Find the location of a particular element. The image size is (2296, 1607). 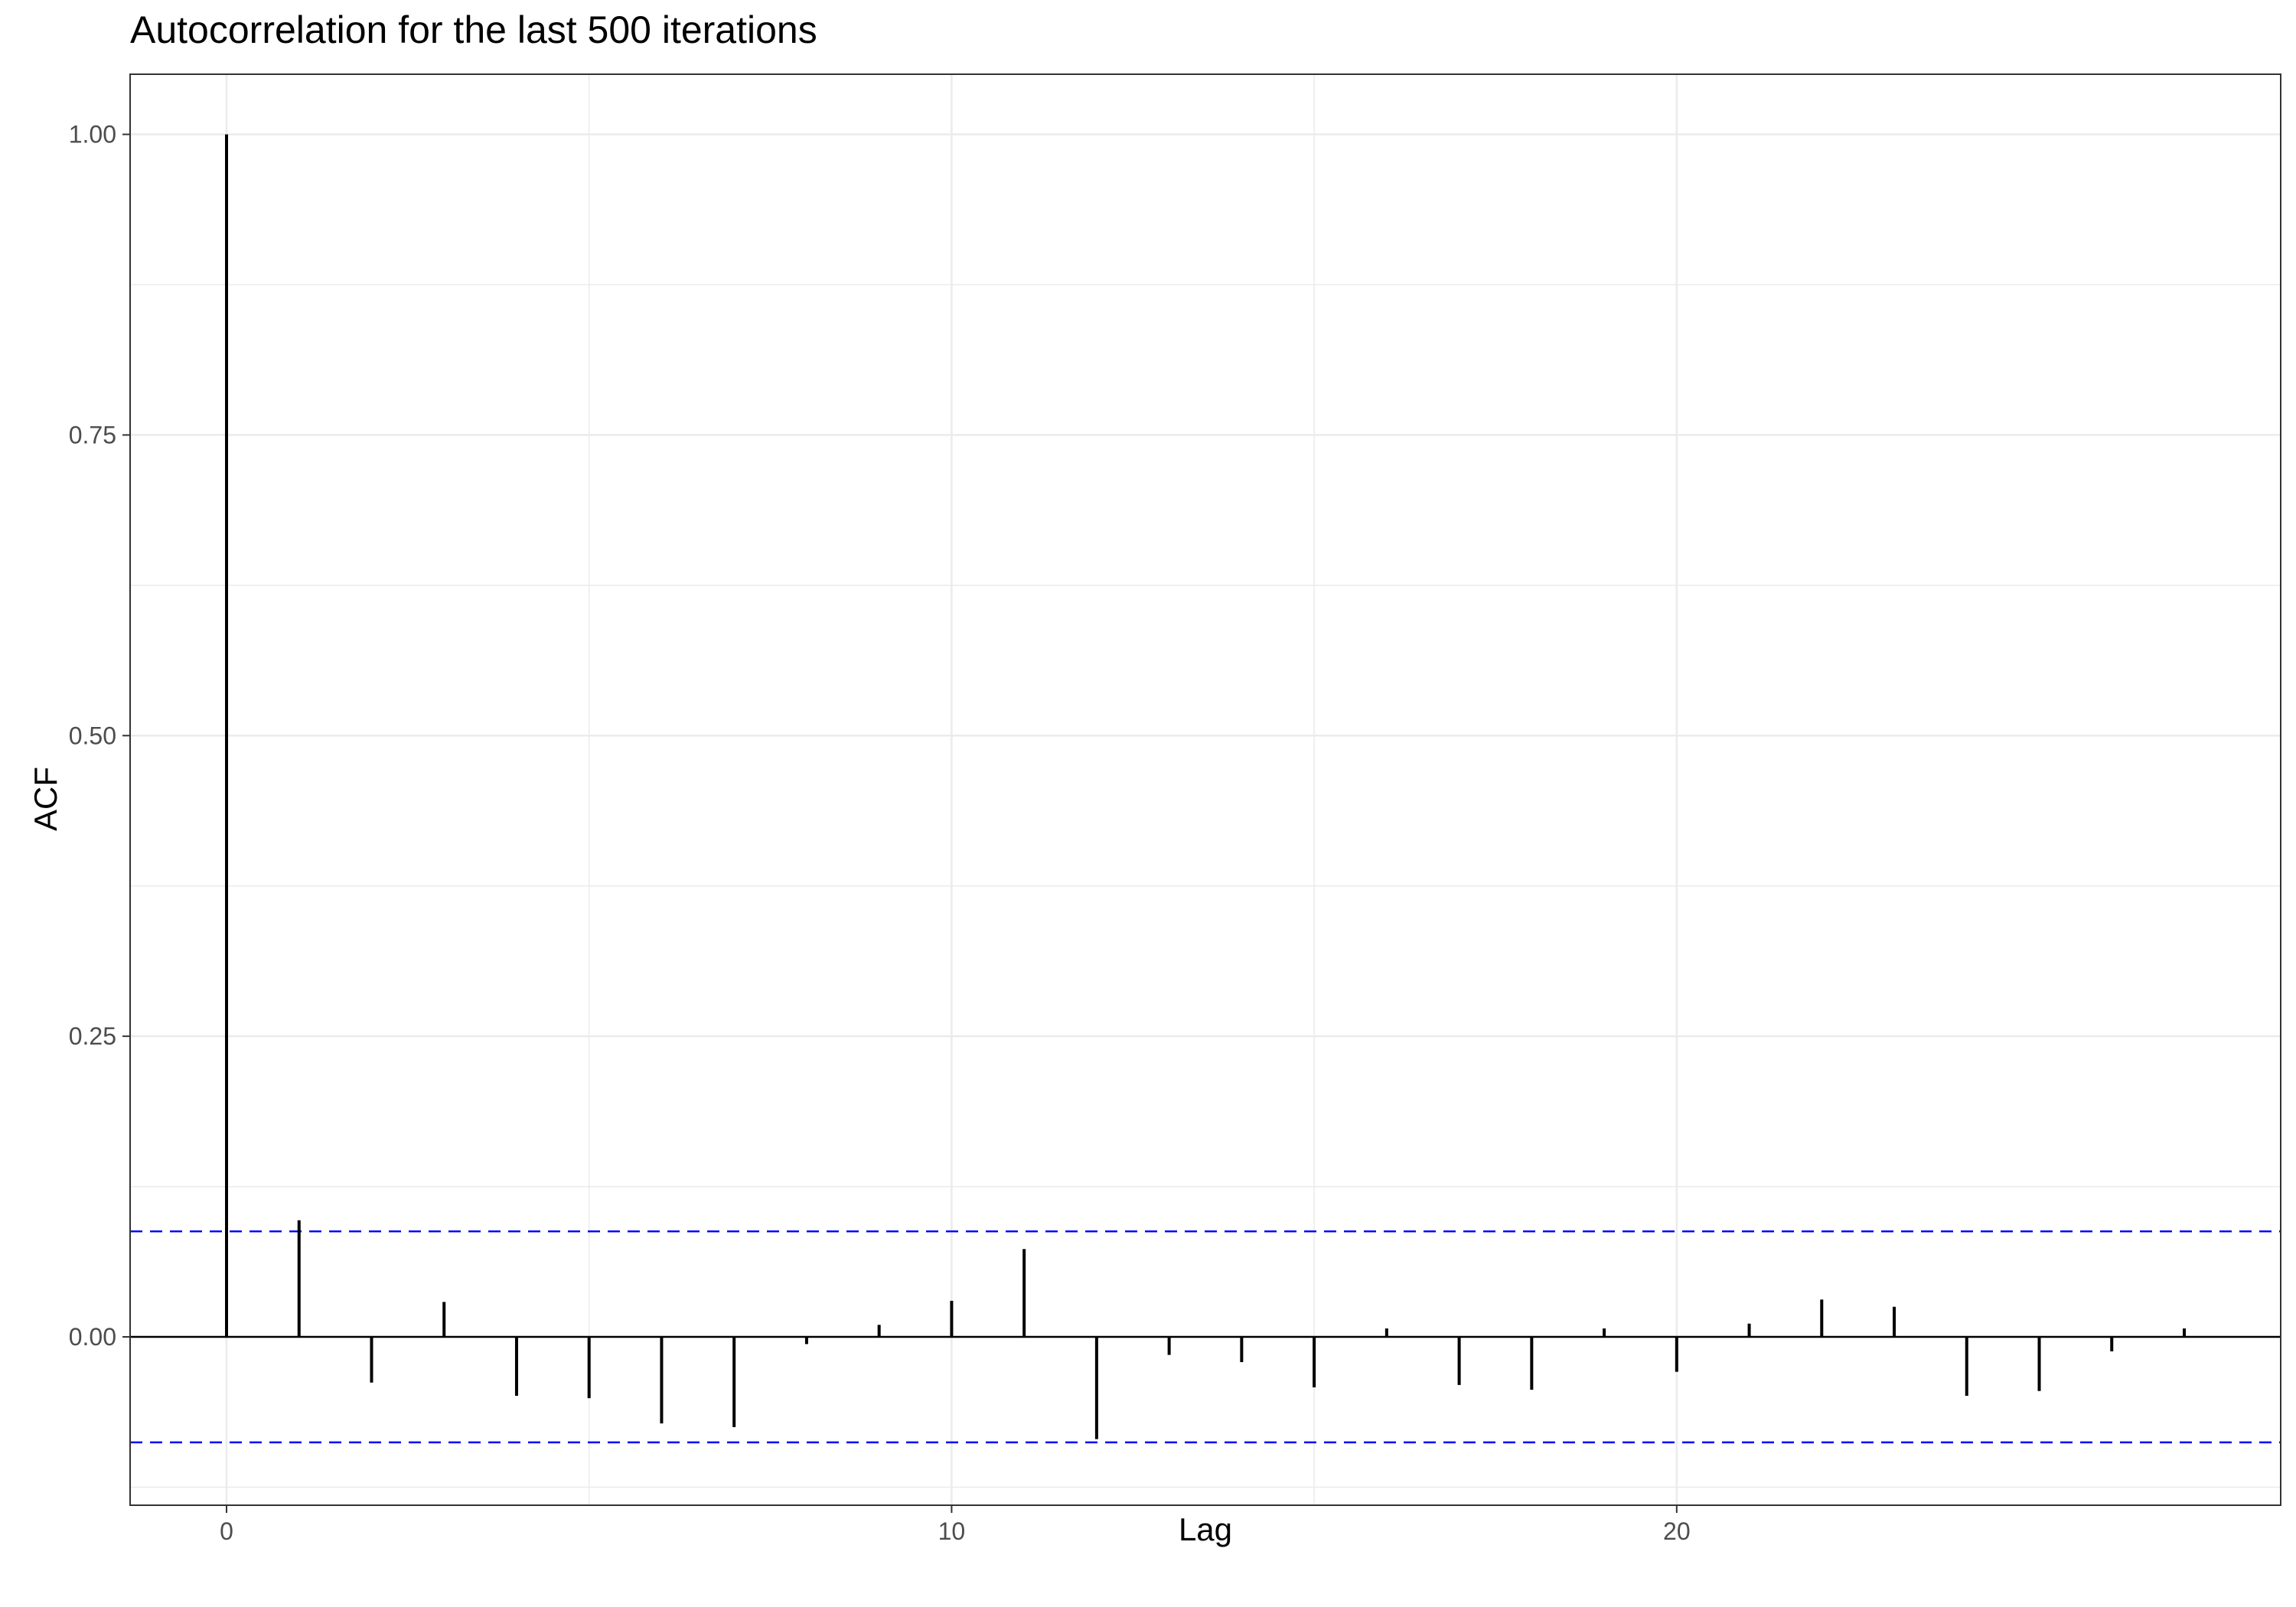

x-tick-label: 20 is located at coordinates (1677, 1531).